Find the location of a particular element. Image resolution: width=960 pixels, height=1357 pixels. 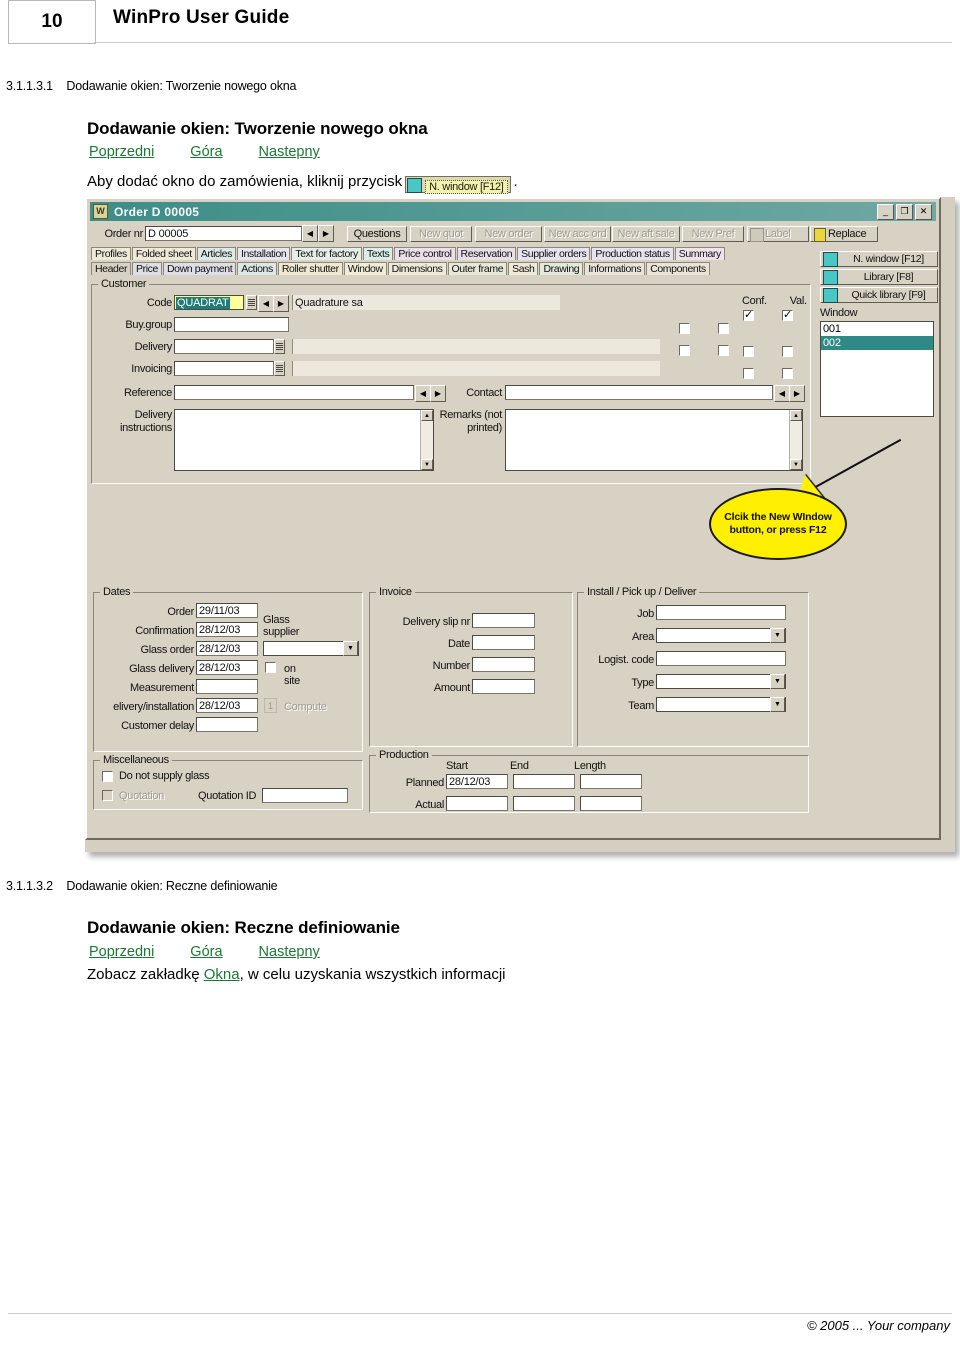

rail-library-button: Library [F8] is located at coordinates (879, 277).